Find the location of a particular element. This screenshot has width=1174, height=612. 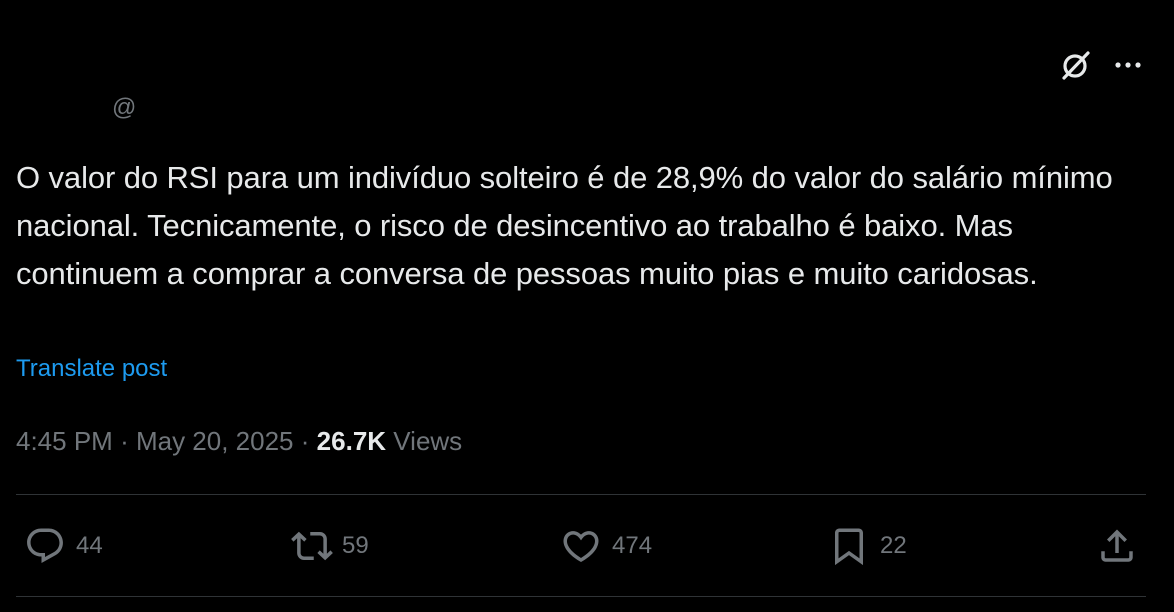

reply-icon is located at coordinates (45, 546).